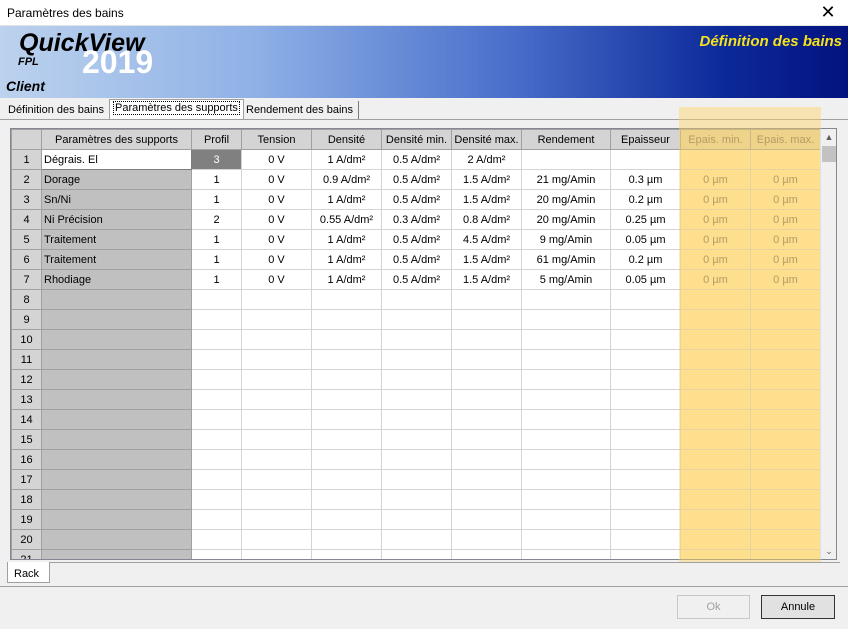  I want to click on row-number: 19, so click(26, 519).